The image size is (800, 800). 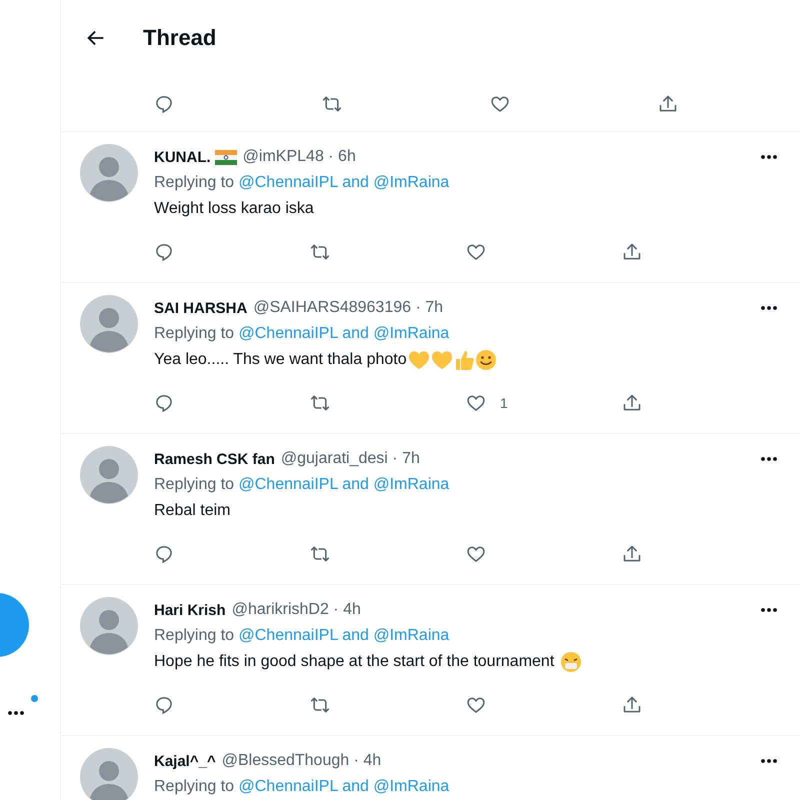 What do you see at coordinates (464, 360) in the screenshot?
I see `thumbs-up-icon` at bounding box center [464, 360].